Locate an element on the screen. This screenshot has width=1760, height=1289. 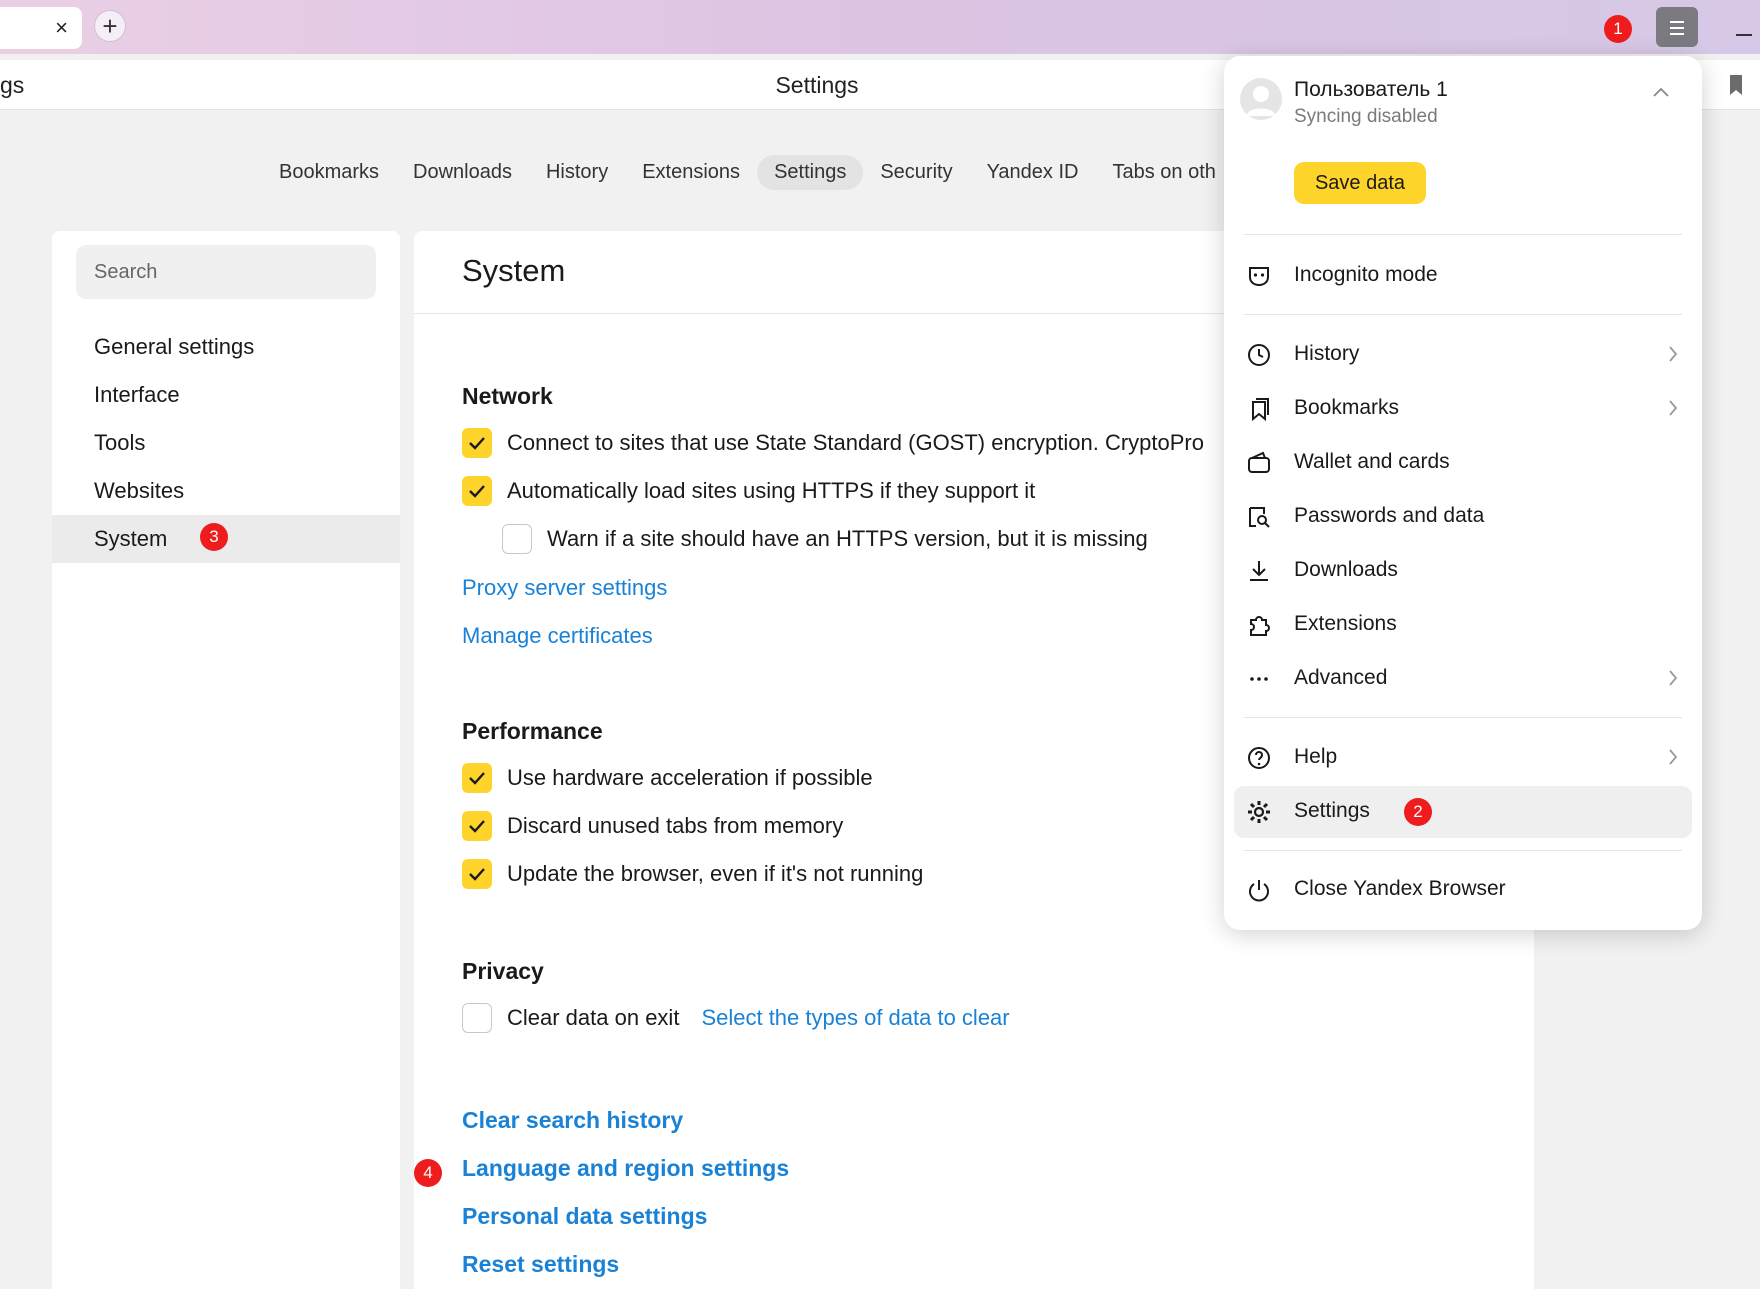
main-menu-button is located at coordinates (1677, 27).